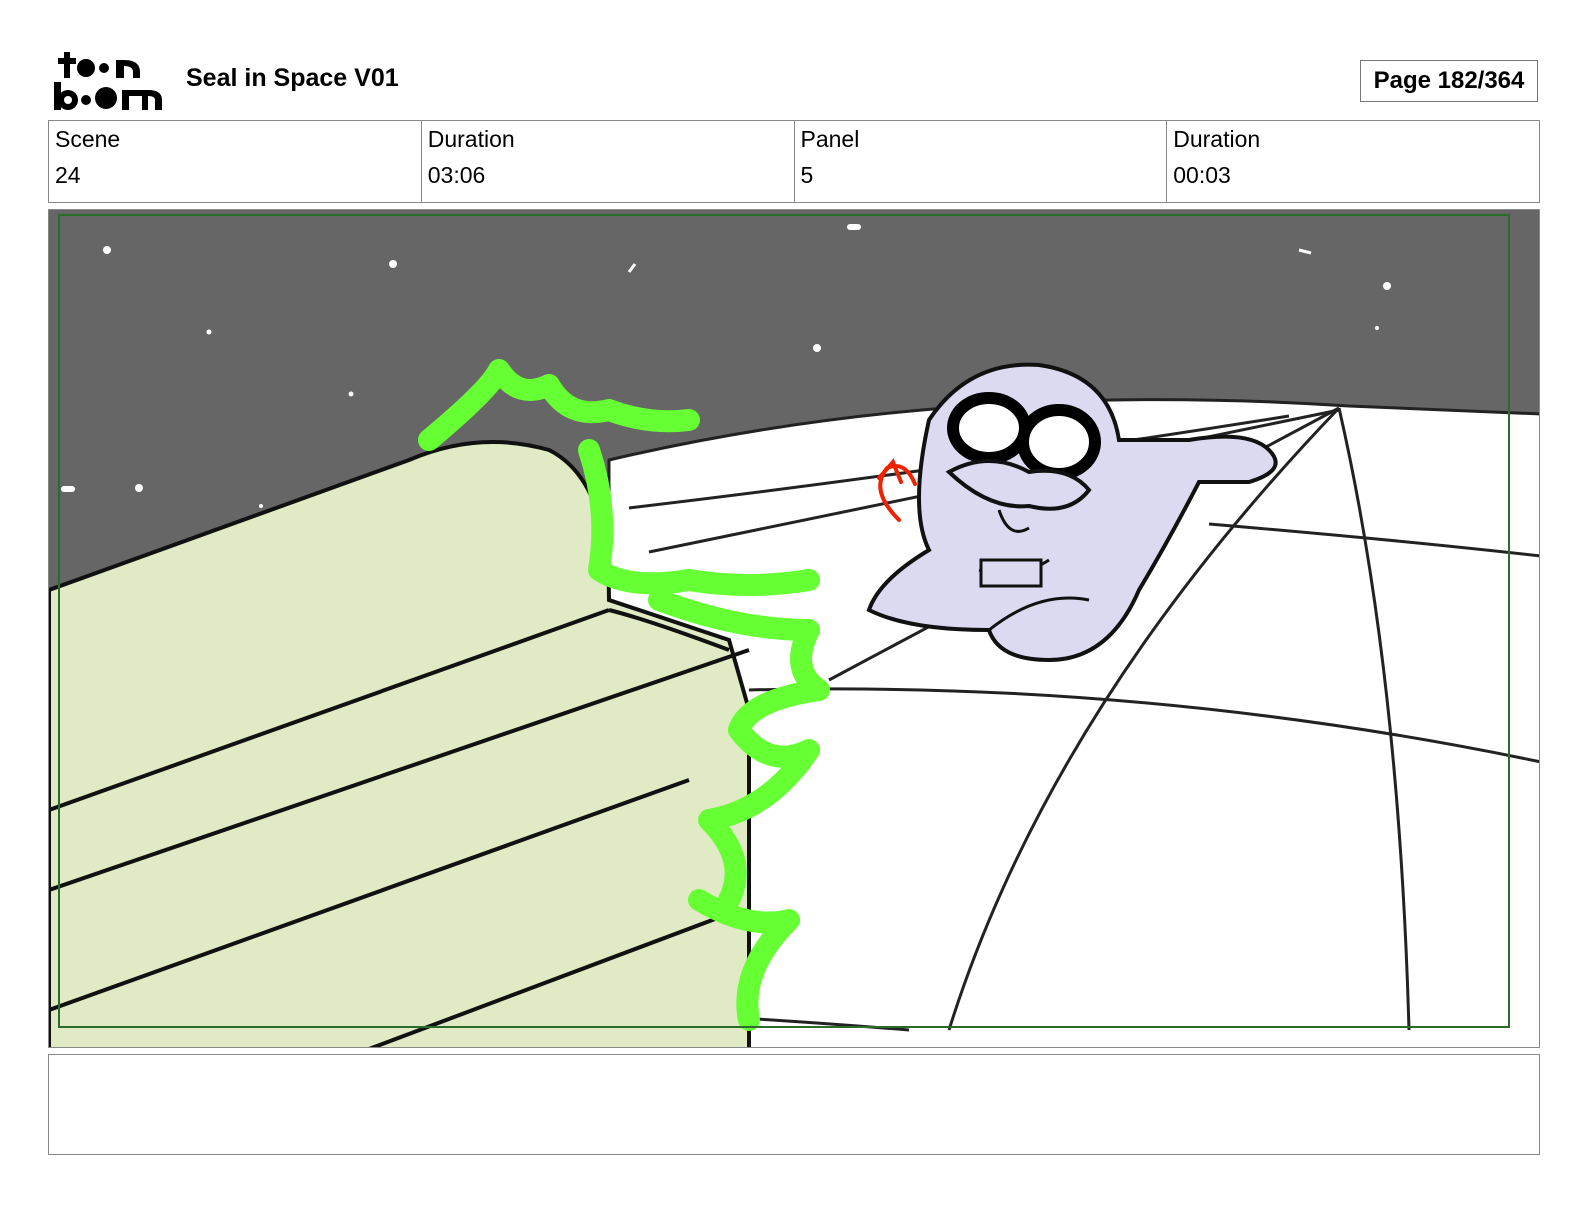 This screenshot has height=1224, width=1584. I want to click on panel-notes-box, so click(794, 1104).